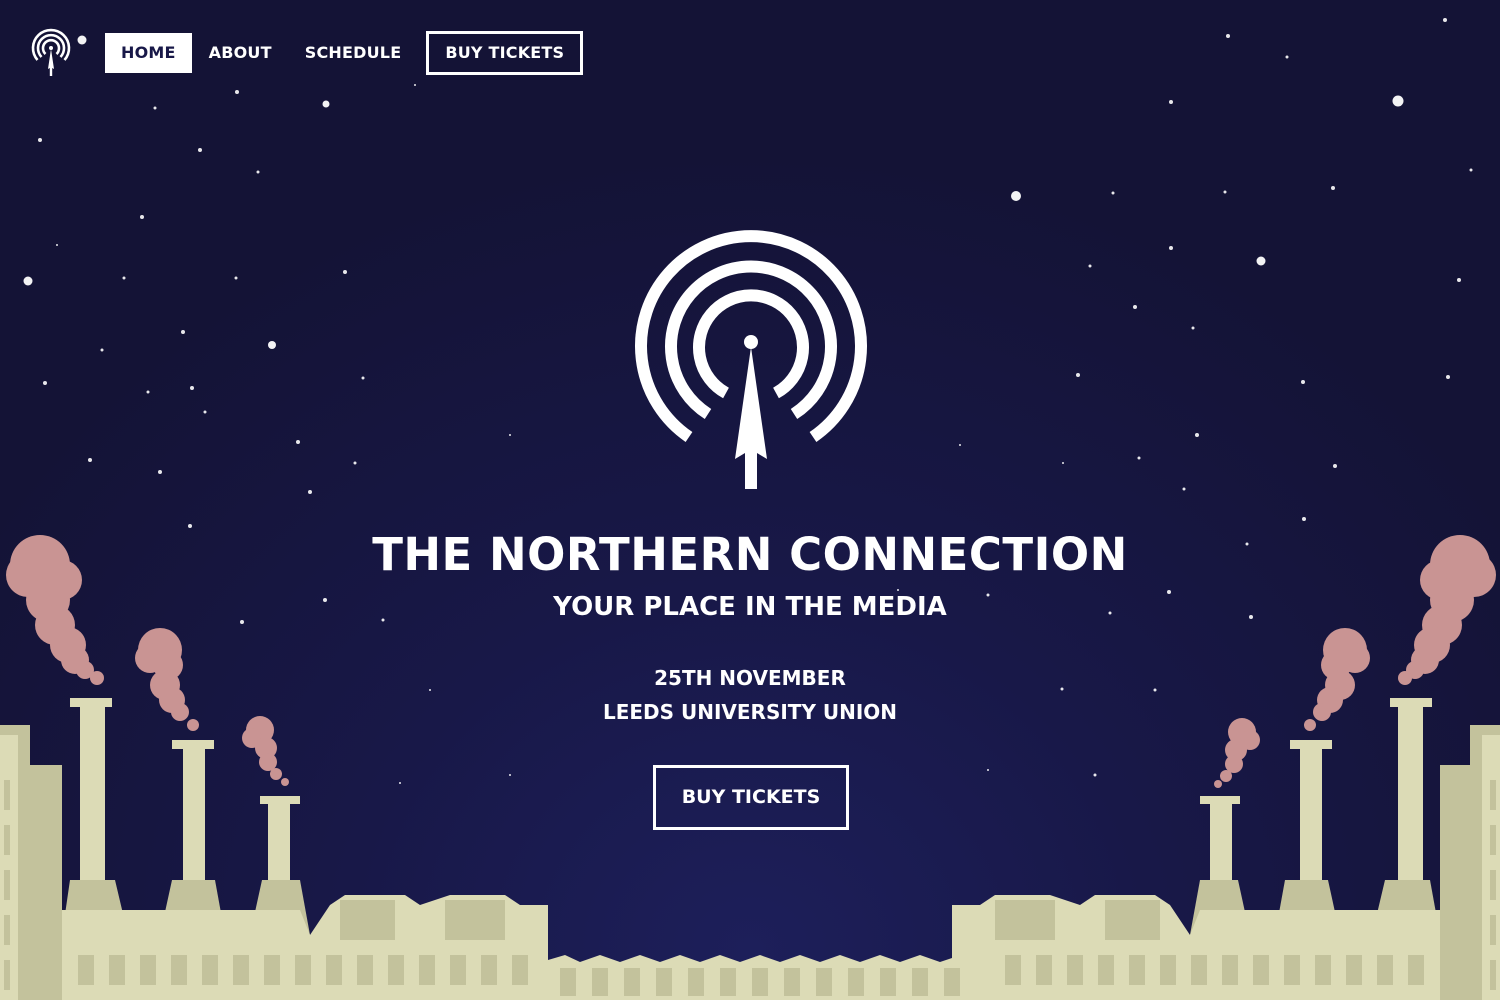 The image size is (1500, 1000). I want to click on nav-about: ABOUT, so click(240, 53).